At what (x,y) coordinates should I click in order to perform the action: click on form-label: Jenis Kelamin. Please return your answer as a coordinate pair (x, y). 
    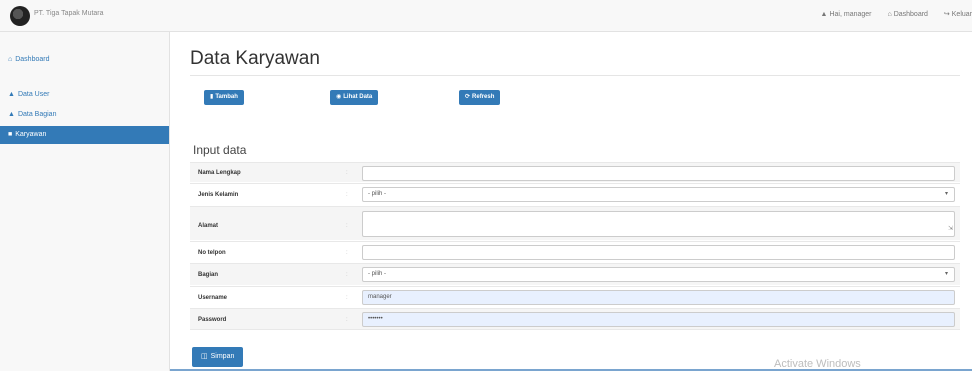
    Looking at the image, I should click on (218, 195).